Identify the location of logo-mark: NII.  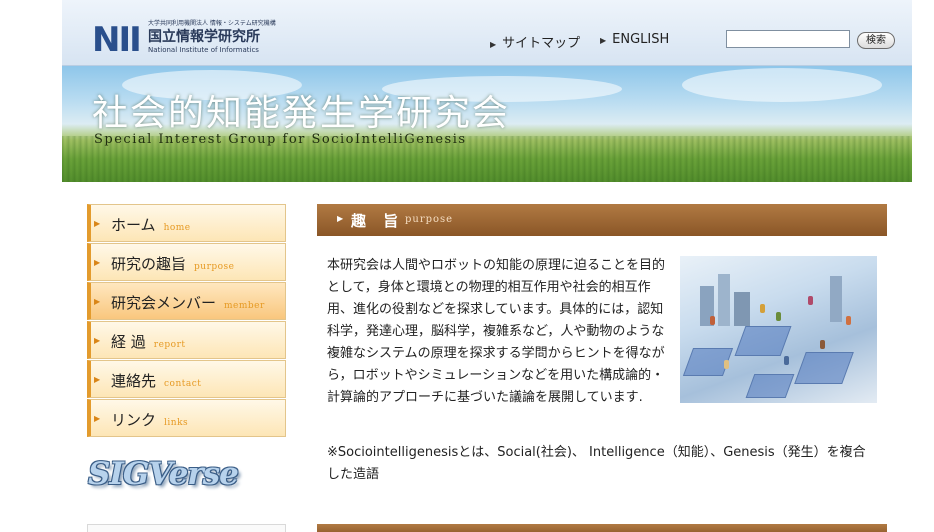
(117, 40).